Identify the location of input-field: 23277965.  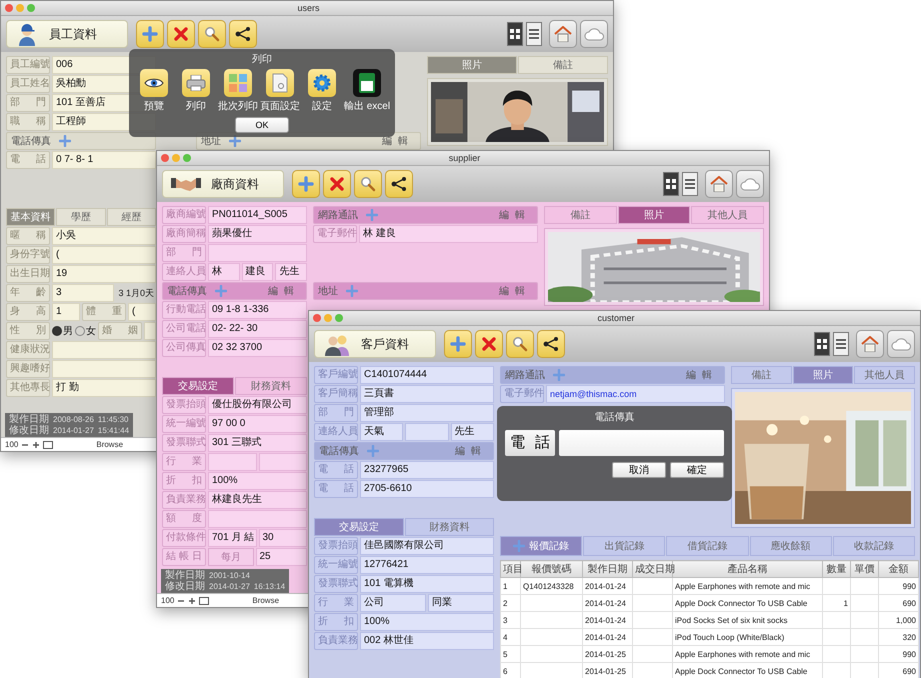
(427, 470).